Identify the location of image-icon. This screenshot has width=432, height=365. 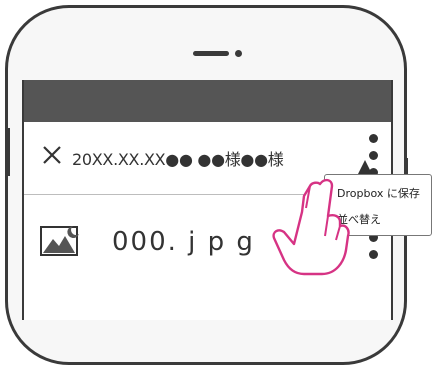
(59, 241).